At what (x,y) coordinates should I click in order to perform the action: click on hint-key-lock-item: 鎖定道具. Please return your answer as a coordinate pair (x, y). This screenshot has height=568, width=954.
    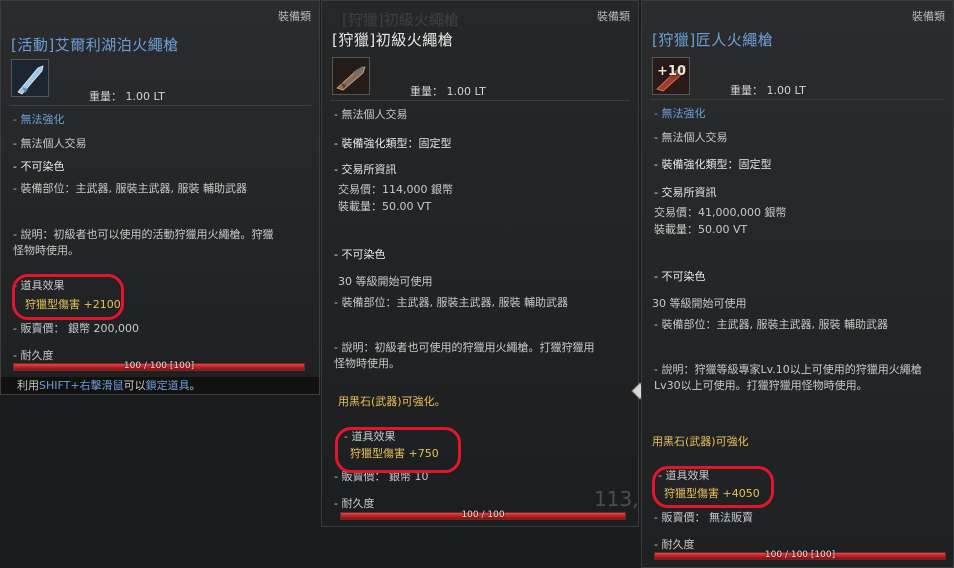
    Looking at the image, I should click on (167, 385).